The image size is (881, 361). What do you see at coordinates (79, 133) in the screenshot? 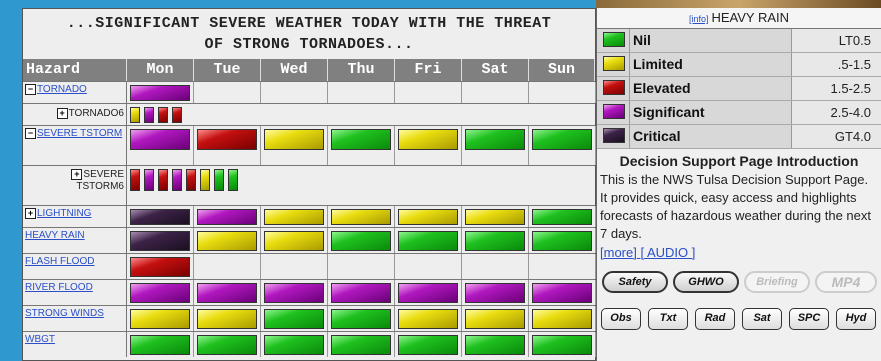
I see `hazard-name: SEVERE TSTORM` at bounding box center [79, 133].